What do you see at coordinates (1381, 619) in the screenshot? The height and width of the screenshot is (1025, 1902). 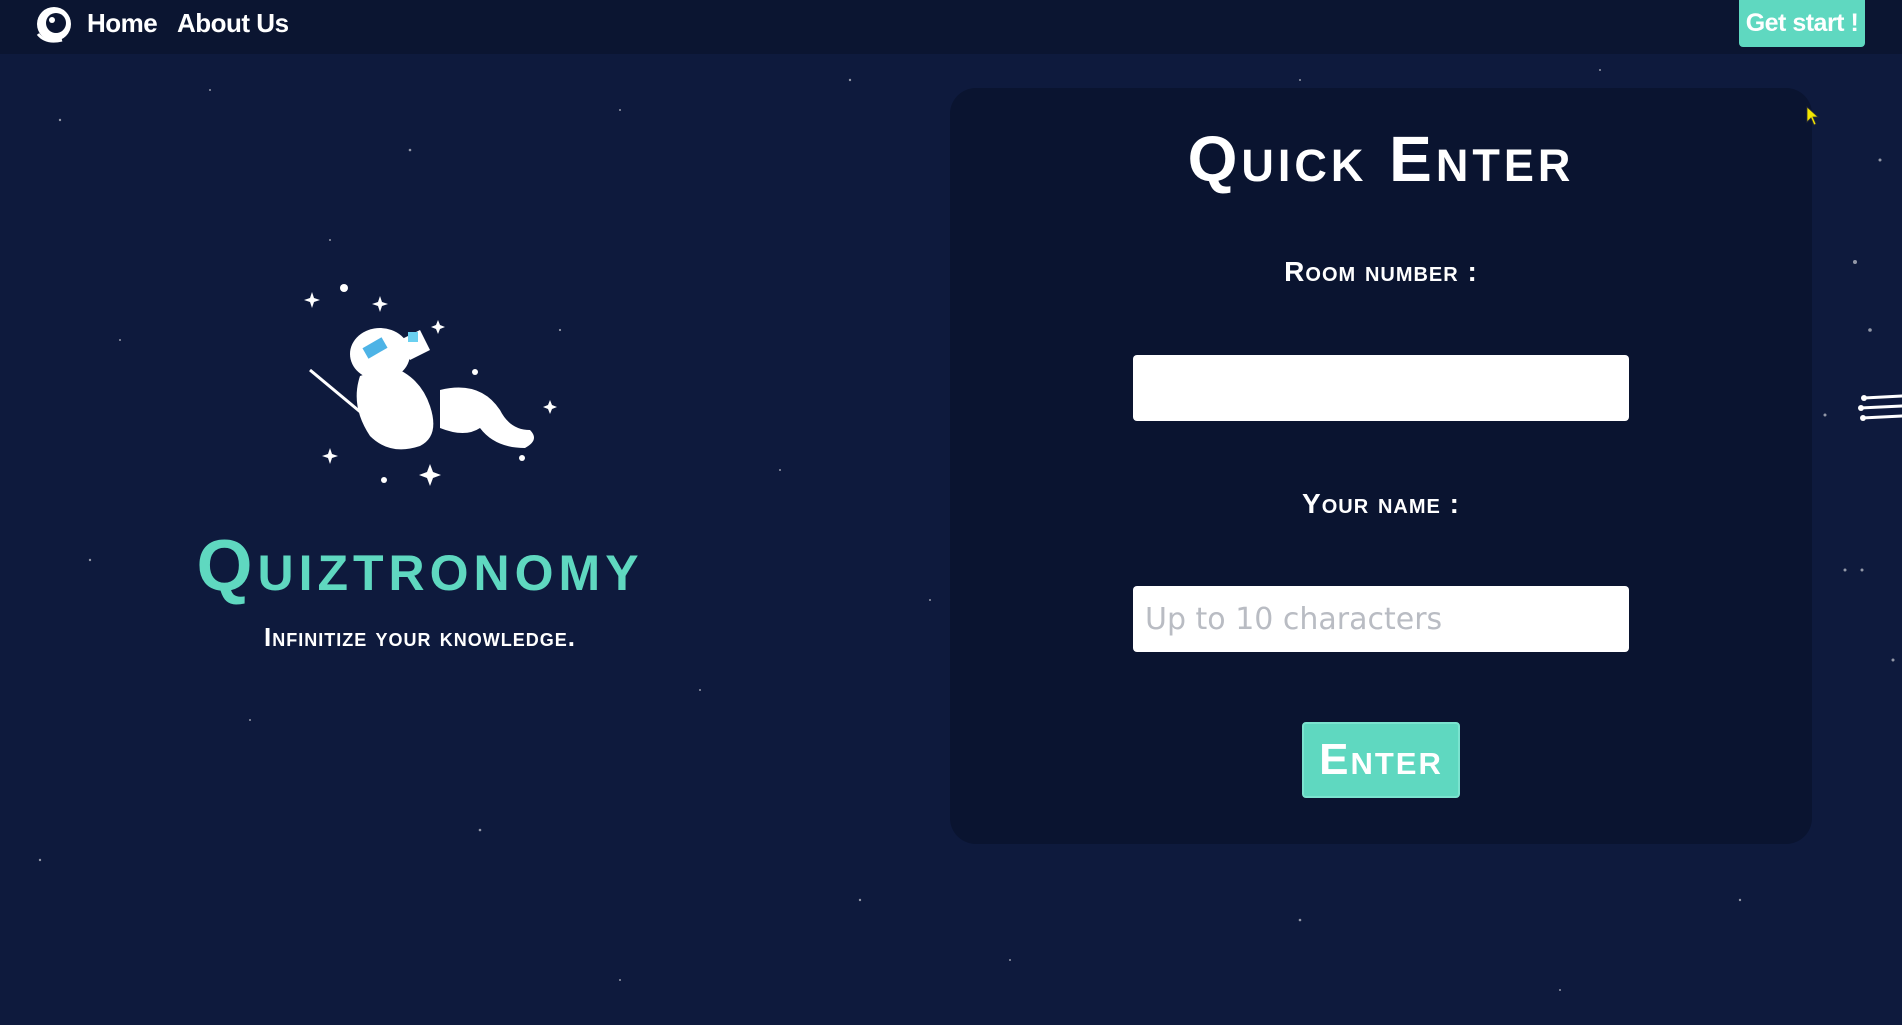 I see `your-name-input` at bounding box center [1381, 619].